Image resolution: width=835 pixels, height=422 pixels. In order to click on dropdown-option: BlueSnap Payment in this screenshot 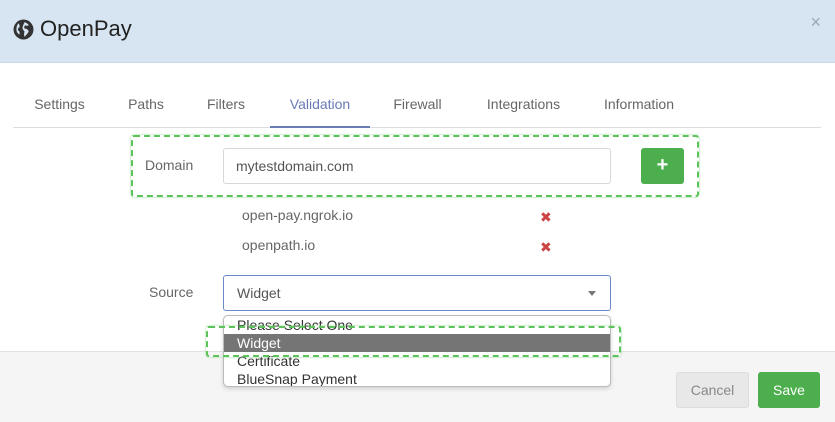, I will do `click(417, 378)`.